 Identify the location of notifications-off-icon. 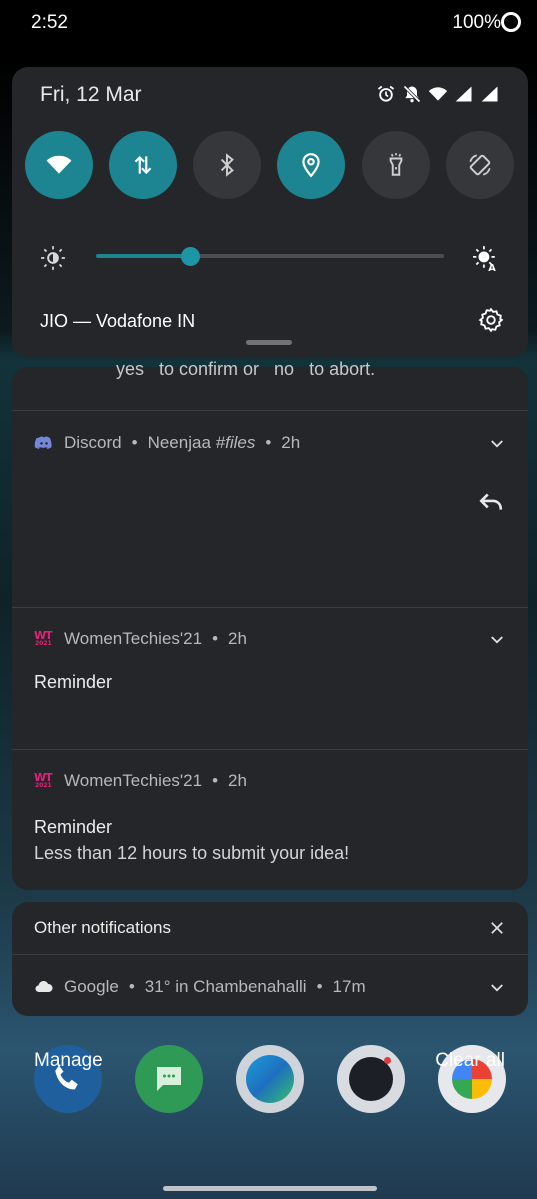
(412, 94).